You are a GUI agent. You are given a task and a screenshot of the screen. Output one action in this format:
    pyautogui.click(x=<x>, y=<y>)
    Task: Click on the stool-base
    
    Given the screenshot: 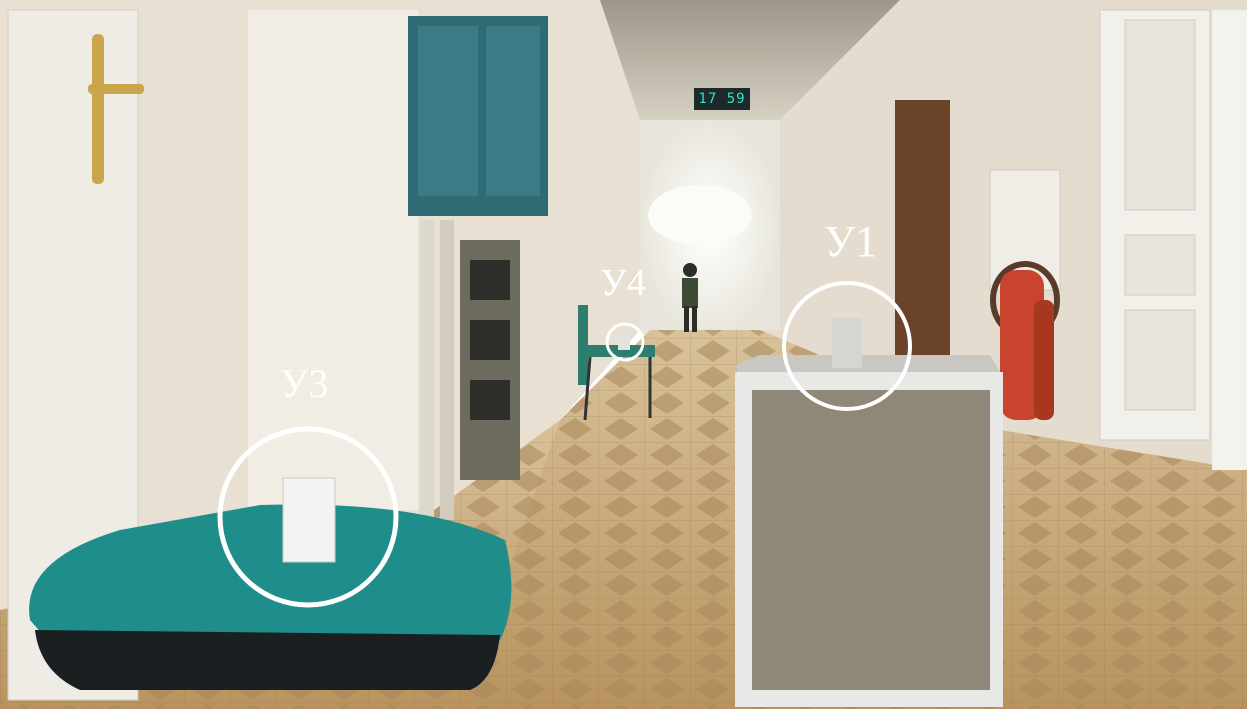 What is the action you would take?
    pyautogui.click(x=267, y=660)
    